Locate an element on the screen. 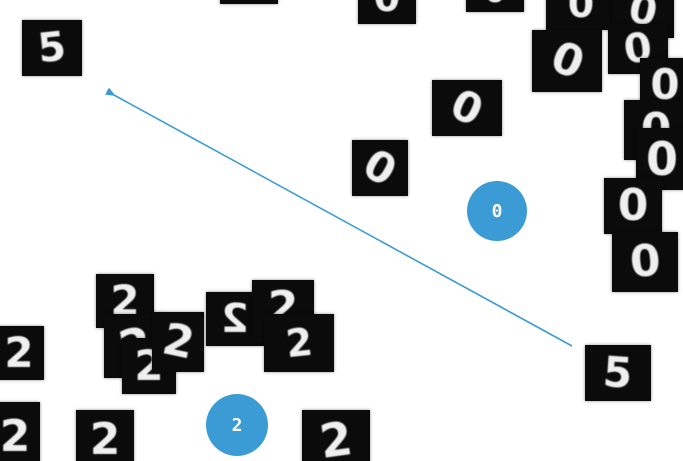 The height and width of the screenshot is (461, 683). cluster-label: 2 is located at coordinates (237, 425).